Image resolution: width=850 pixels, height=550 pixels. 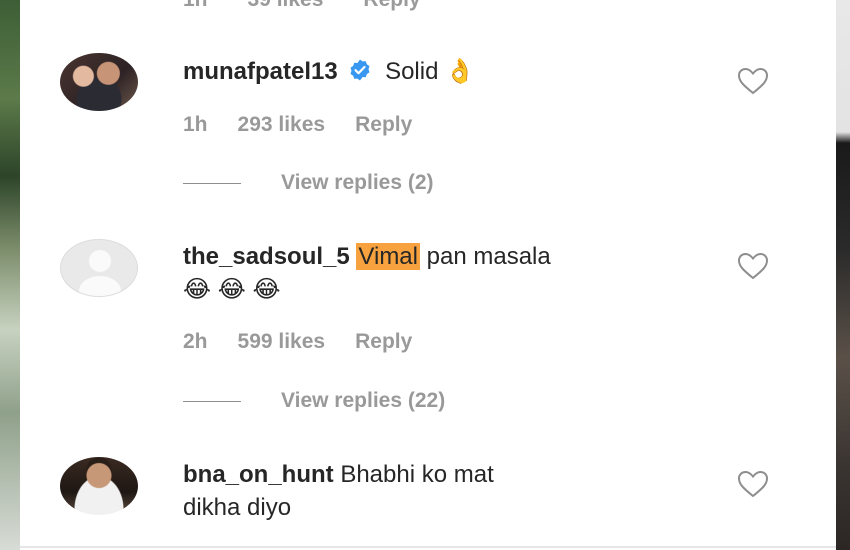 I want to click on comment-text: bna_on_hunt Bhabhi ko mat dikha diyo, so click(x=443, y=491).